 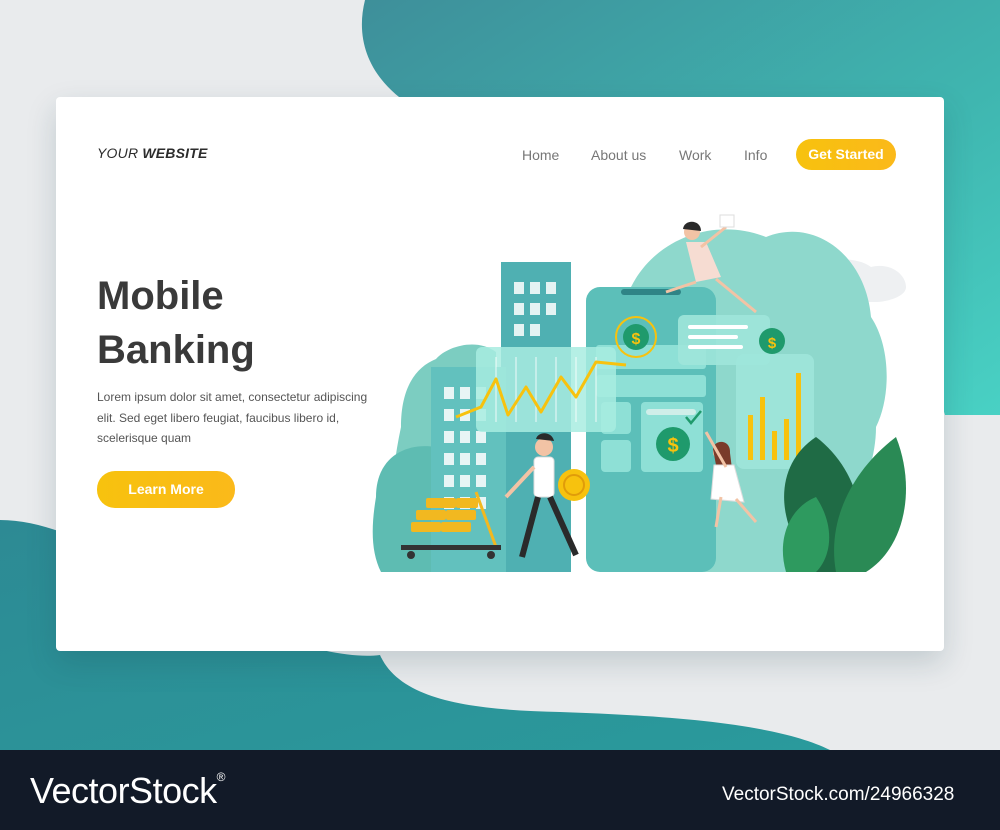 I want to click on watermark-bar: VectorStock® VectorStock.com/24966328, so click(x=500, y=790).